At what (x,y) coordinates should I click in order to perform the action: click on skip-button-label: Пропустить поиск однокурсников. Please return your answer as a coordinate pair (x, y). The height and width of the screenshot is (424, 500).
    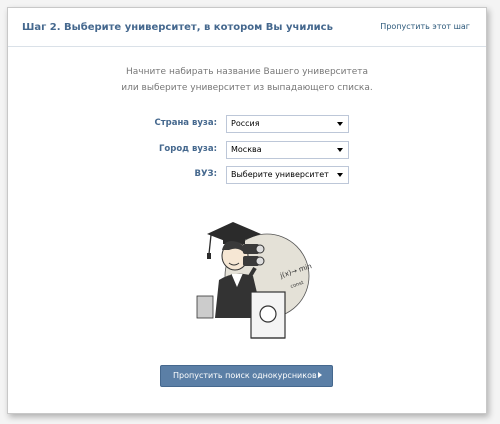
    Looking at the image, I should click on (245, 375).